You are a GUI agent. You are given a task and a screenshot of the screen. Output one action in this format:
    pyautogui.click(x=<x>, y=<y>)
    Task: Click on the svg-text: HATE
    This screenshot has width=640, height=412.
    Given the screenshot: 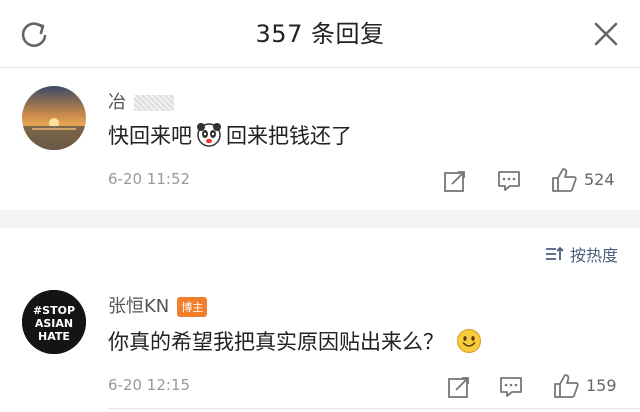 What is the action you would take?
    pyautogui.click(x=54, y=336)
    